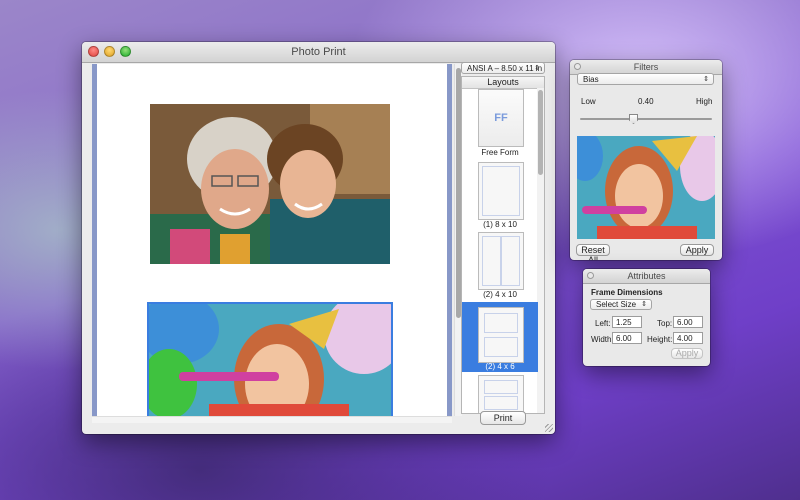 This screenshot has height=500, width=800. Describe the element at coordinates (704, 101) in the screenshot. I see `slider-high-label: High` at that location.